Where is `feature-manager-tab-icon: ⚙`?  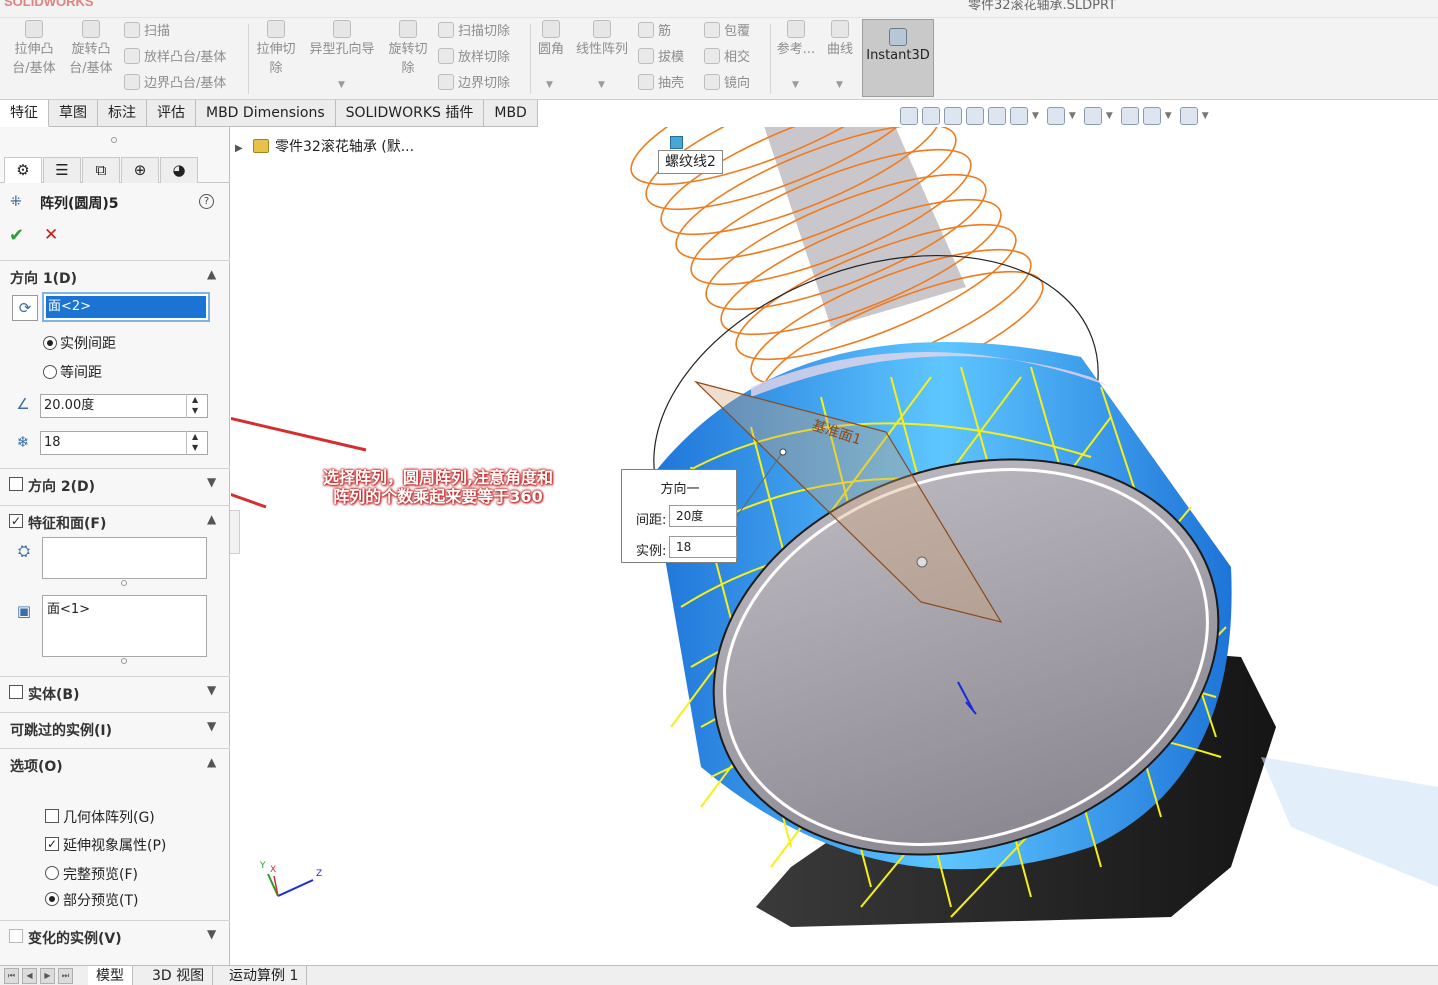
feature-manager-tab-icon: ⚙ is located at coordinates (23, 170).